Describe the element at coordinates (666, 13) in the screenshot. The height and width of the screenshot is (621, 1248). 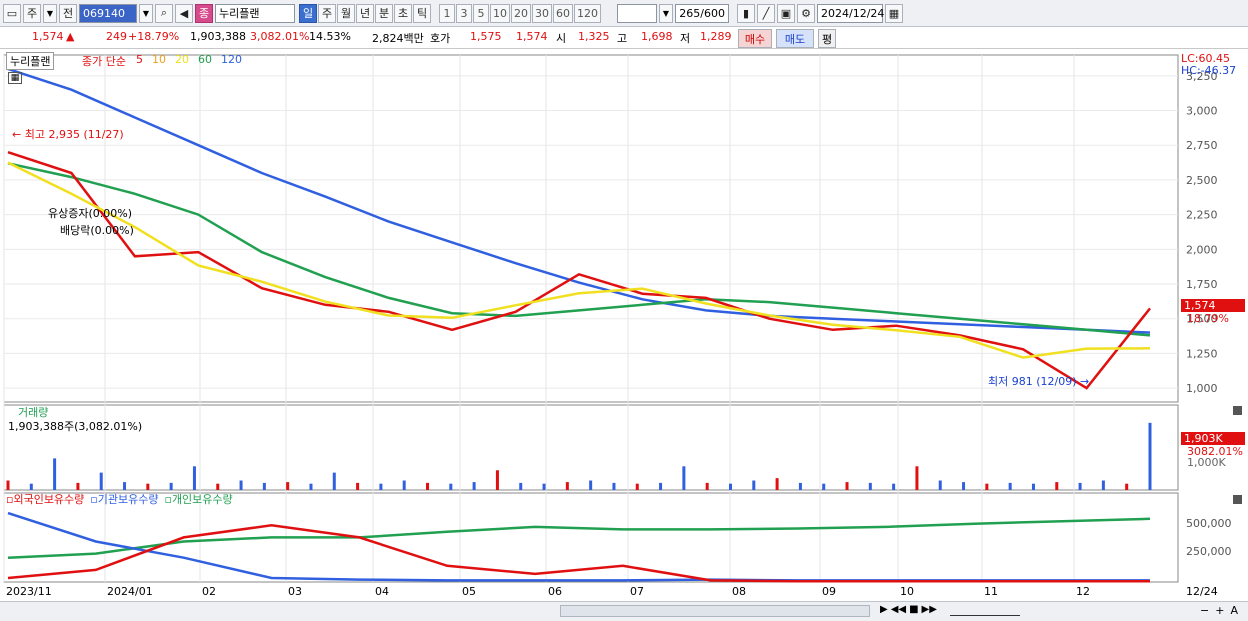
I see `blank-dropdown-icon: ▼` at that location.